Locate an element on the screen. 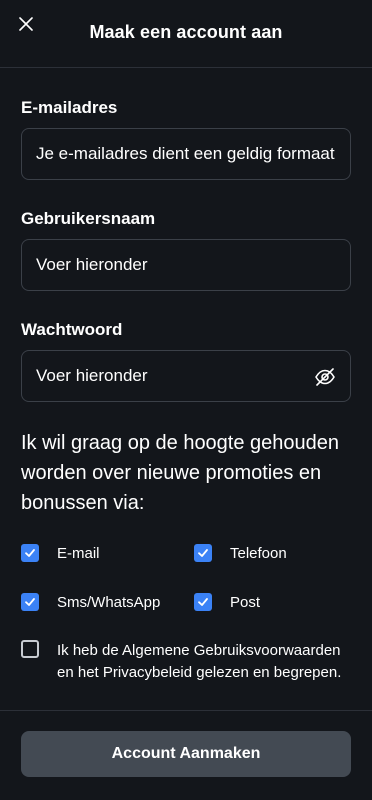  create-account-button: Account Aanmaken is located at coordinates (186, 754).